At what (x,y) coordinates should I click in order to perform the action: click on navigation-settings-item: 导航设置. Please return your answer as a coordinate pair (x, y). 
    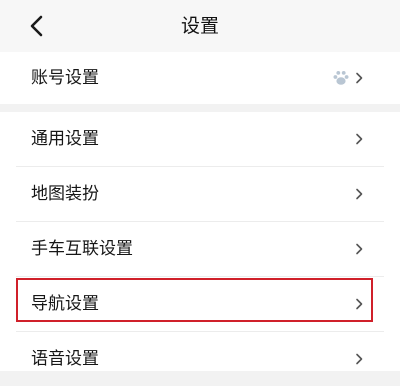
    Looking at the image, I should click on (200, 304).